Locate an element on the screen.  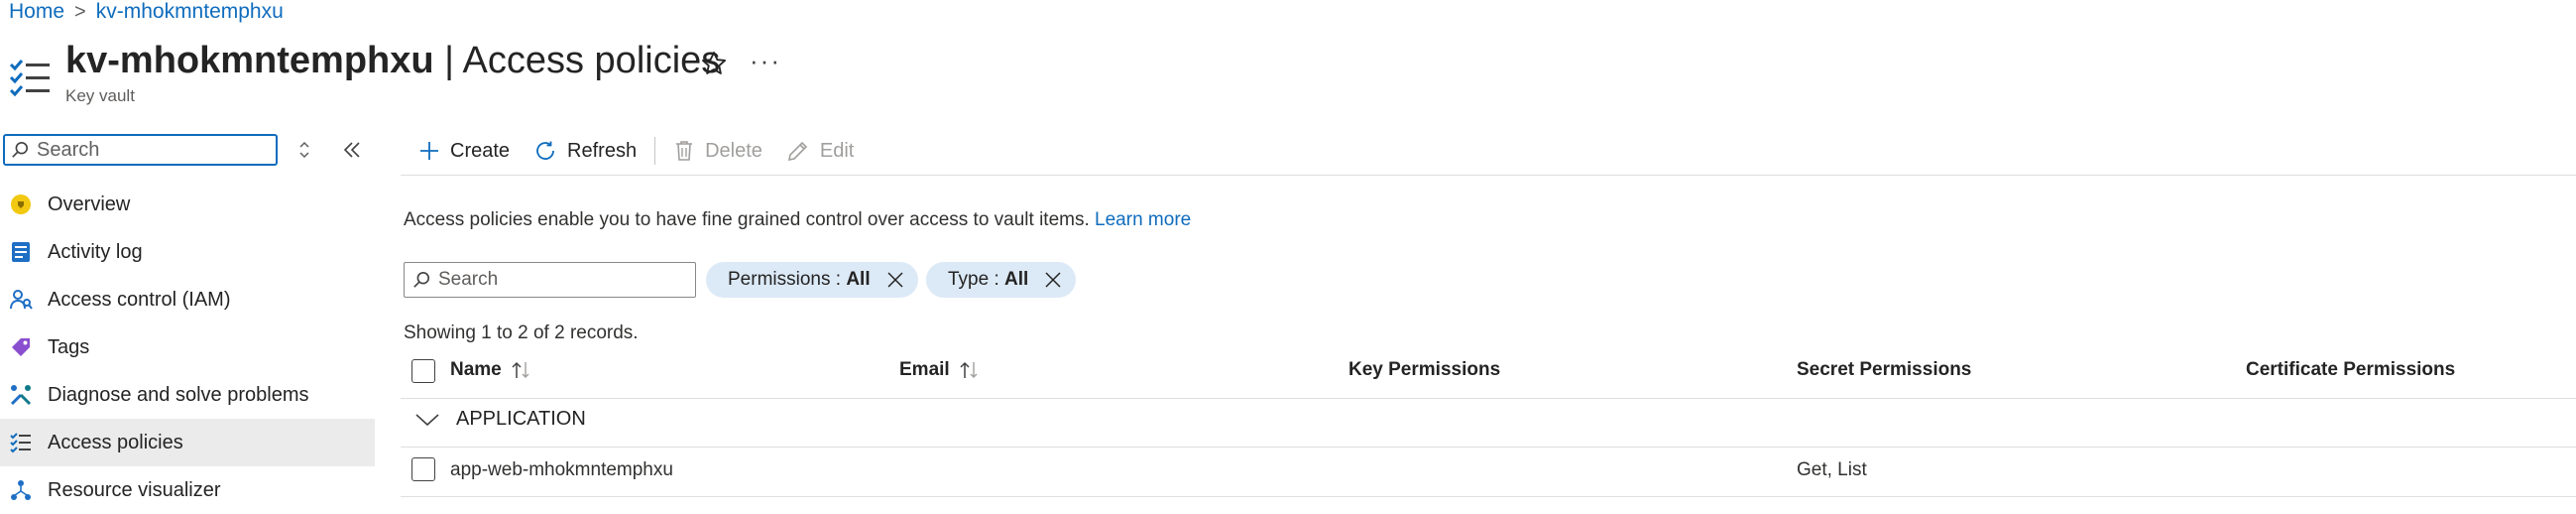
sidebar-item-overview: Overview is located at coordinates (188, 204).